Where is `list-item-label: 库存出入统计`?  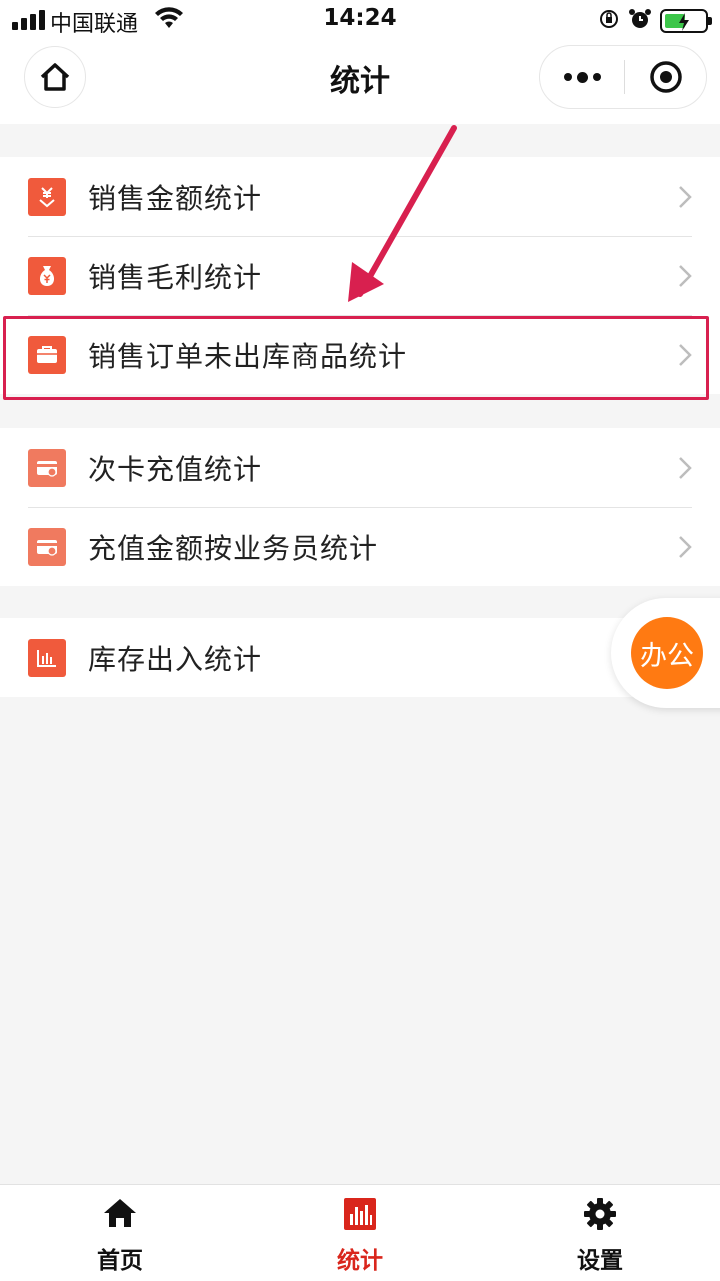
list-item-label: 库存出入统计 is located at coordinates (175, 659).